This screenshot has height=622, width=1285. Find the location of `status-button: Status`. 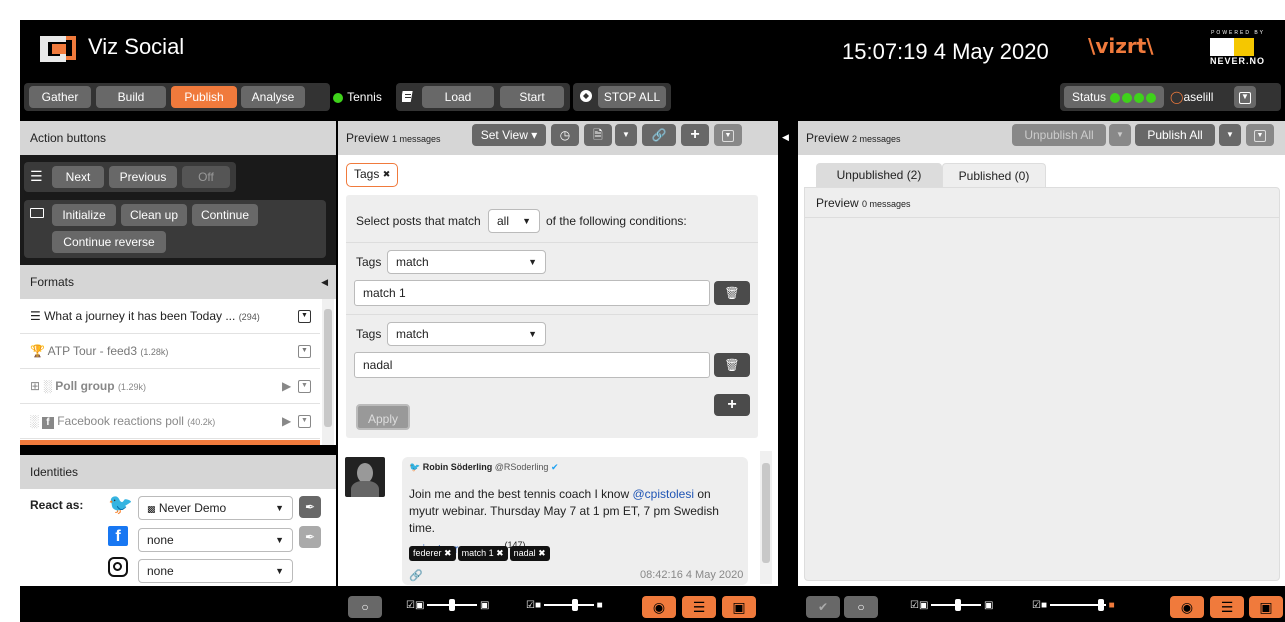

status-button: Status is located at coordinates (1114, 97).